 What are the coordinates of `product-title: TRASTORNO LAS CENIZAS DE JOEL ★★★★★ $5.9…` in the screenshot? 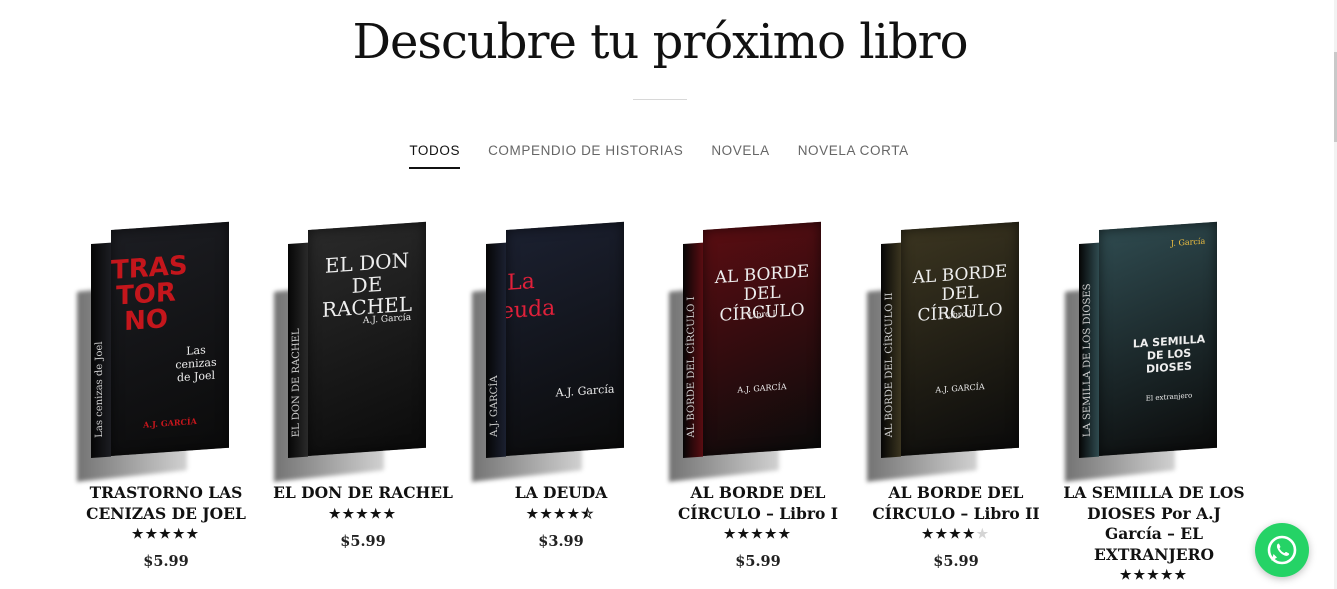 It's located at (166, 528).